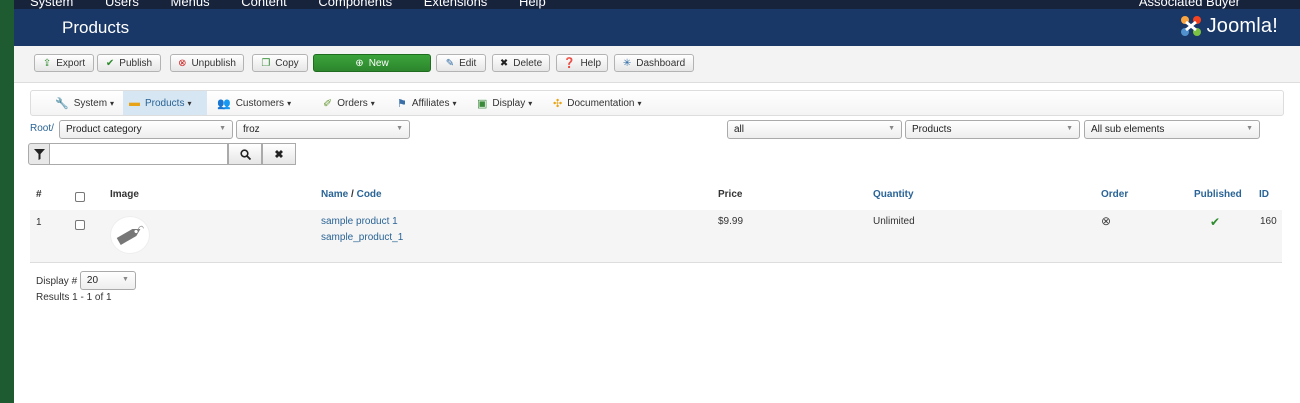 The width and height of the screenshot is (1300, 403). I want to click on search-icon, so click(245, 154).